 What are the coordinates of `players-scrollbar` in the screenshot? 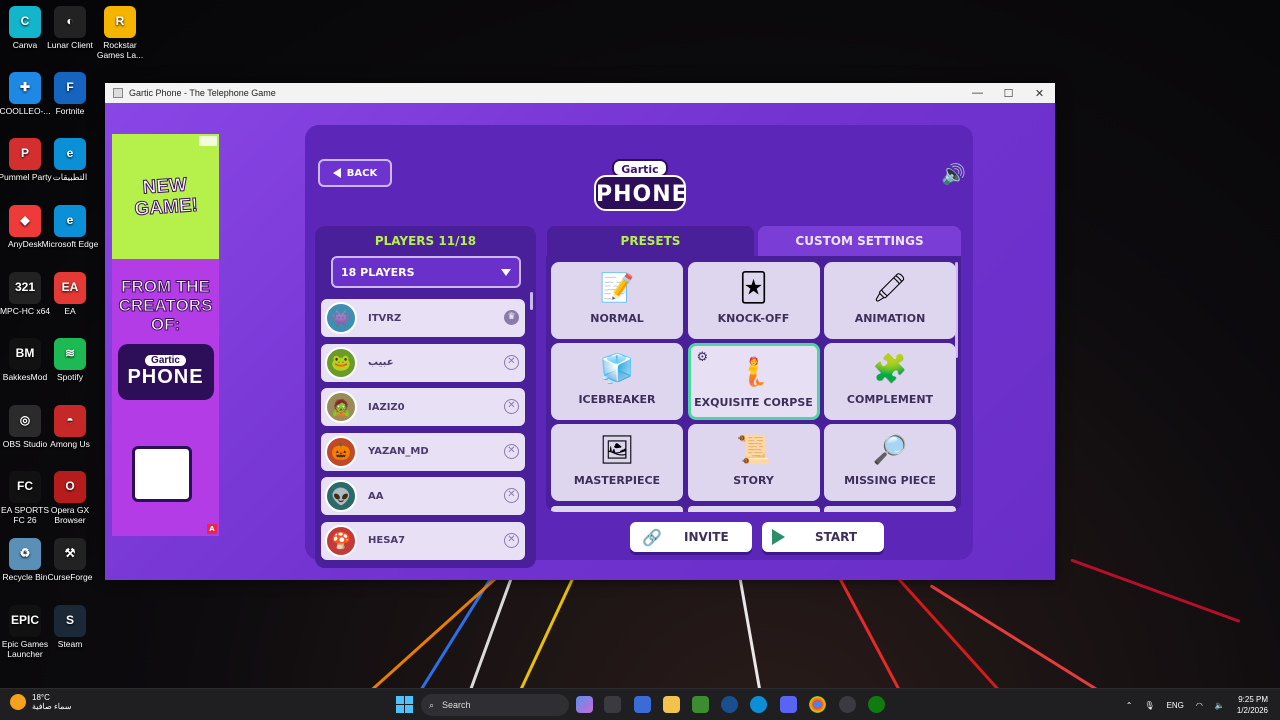 It's located at (531, 301).